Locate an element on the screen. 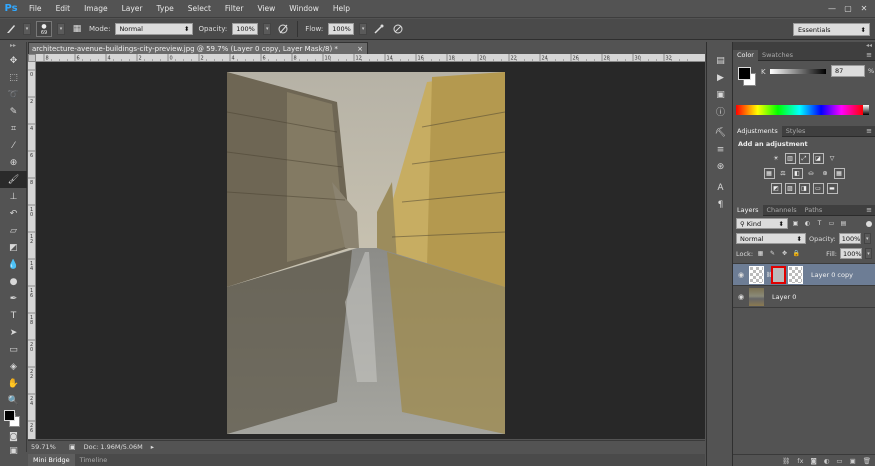 Image resolution: width=875 pixels, height=466 pixels. layer-mask-preview-thumbnail is located at coordinates (795, 274).